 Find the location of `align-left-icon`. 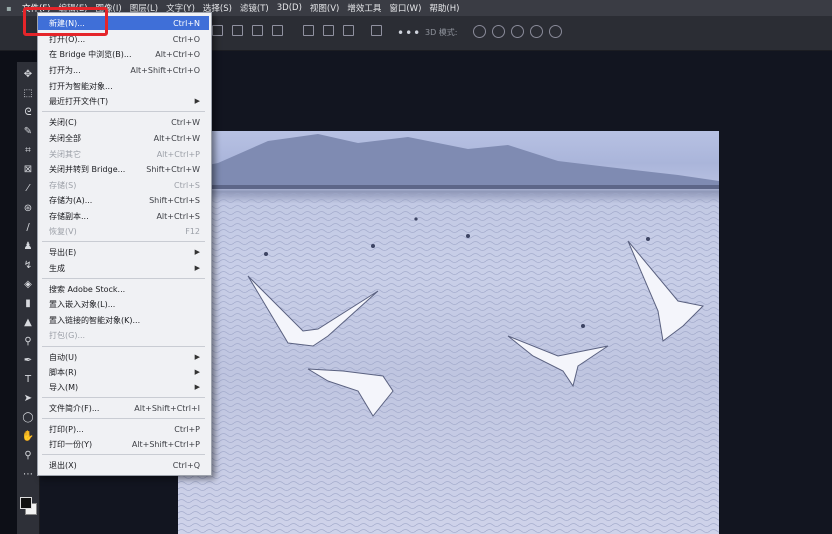

align-left-icon is located at coordinates (217, 30).